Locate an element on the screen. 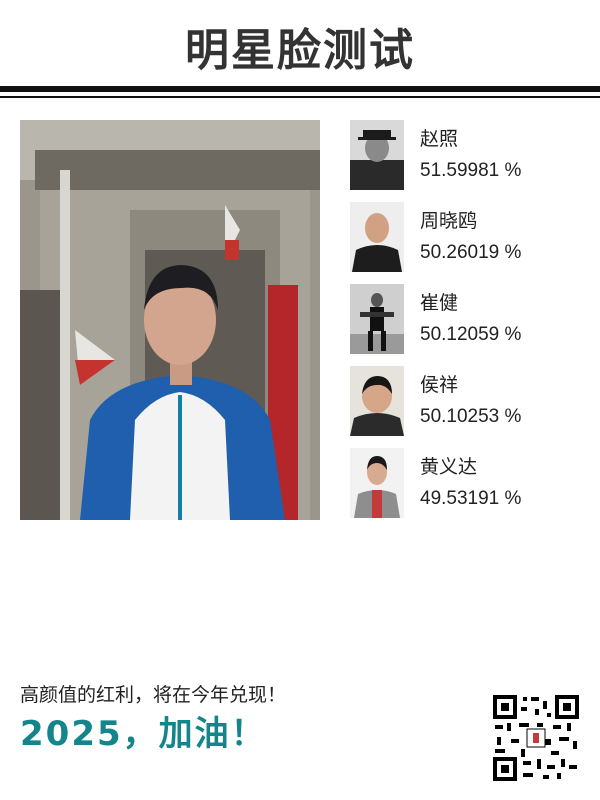 The image size is (600, 800). match-item: 崔健 50.12059 % is located at coordinates (465, 319).